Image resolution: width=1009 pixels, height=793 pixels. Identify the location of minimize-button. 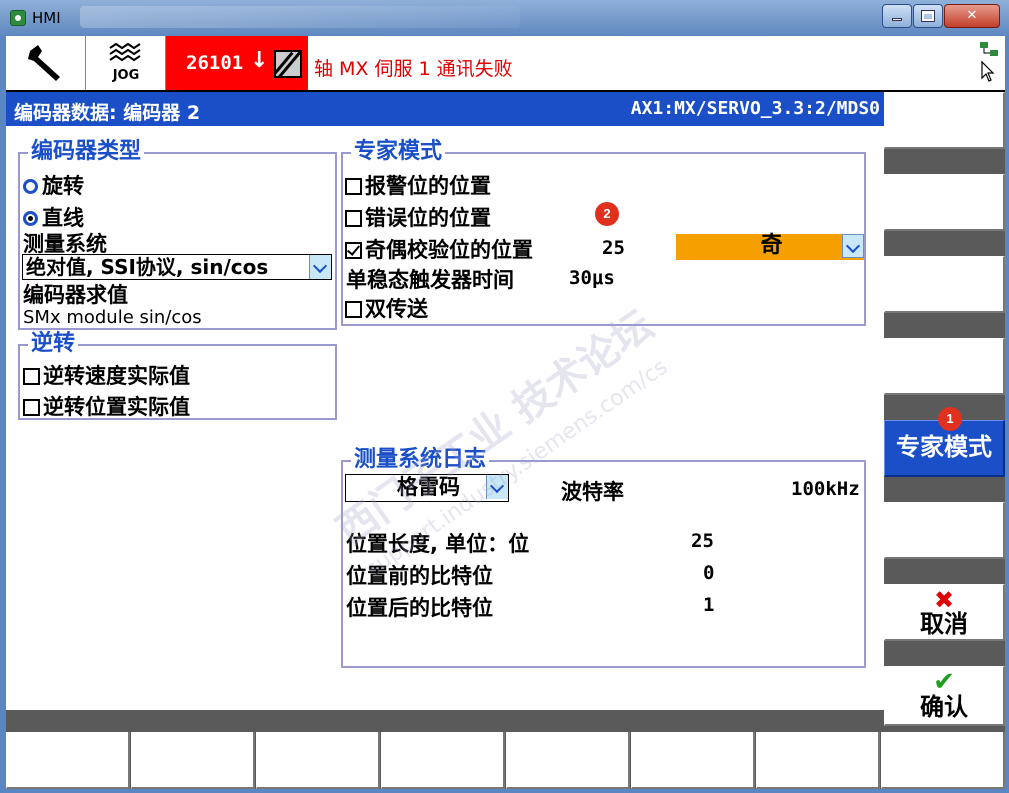
(897, 16).